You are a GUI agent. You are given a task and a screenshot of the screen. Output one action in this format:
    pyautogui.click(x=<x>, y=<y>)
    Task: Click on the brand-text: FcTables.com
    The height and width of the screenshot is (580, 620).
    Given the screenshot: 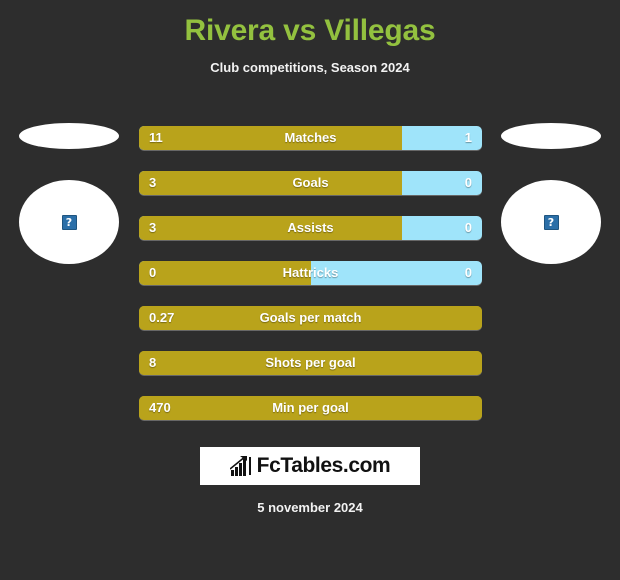 What is the action you would take?
    pyautogui.click(x=323, y=465)
    